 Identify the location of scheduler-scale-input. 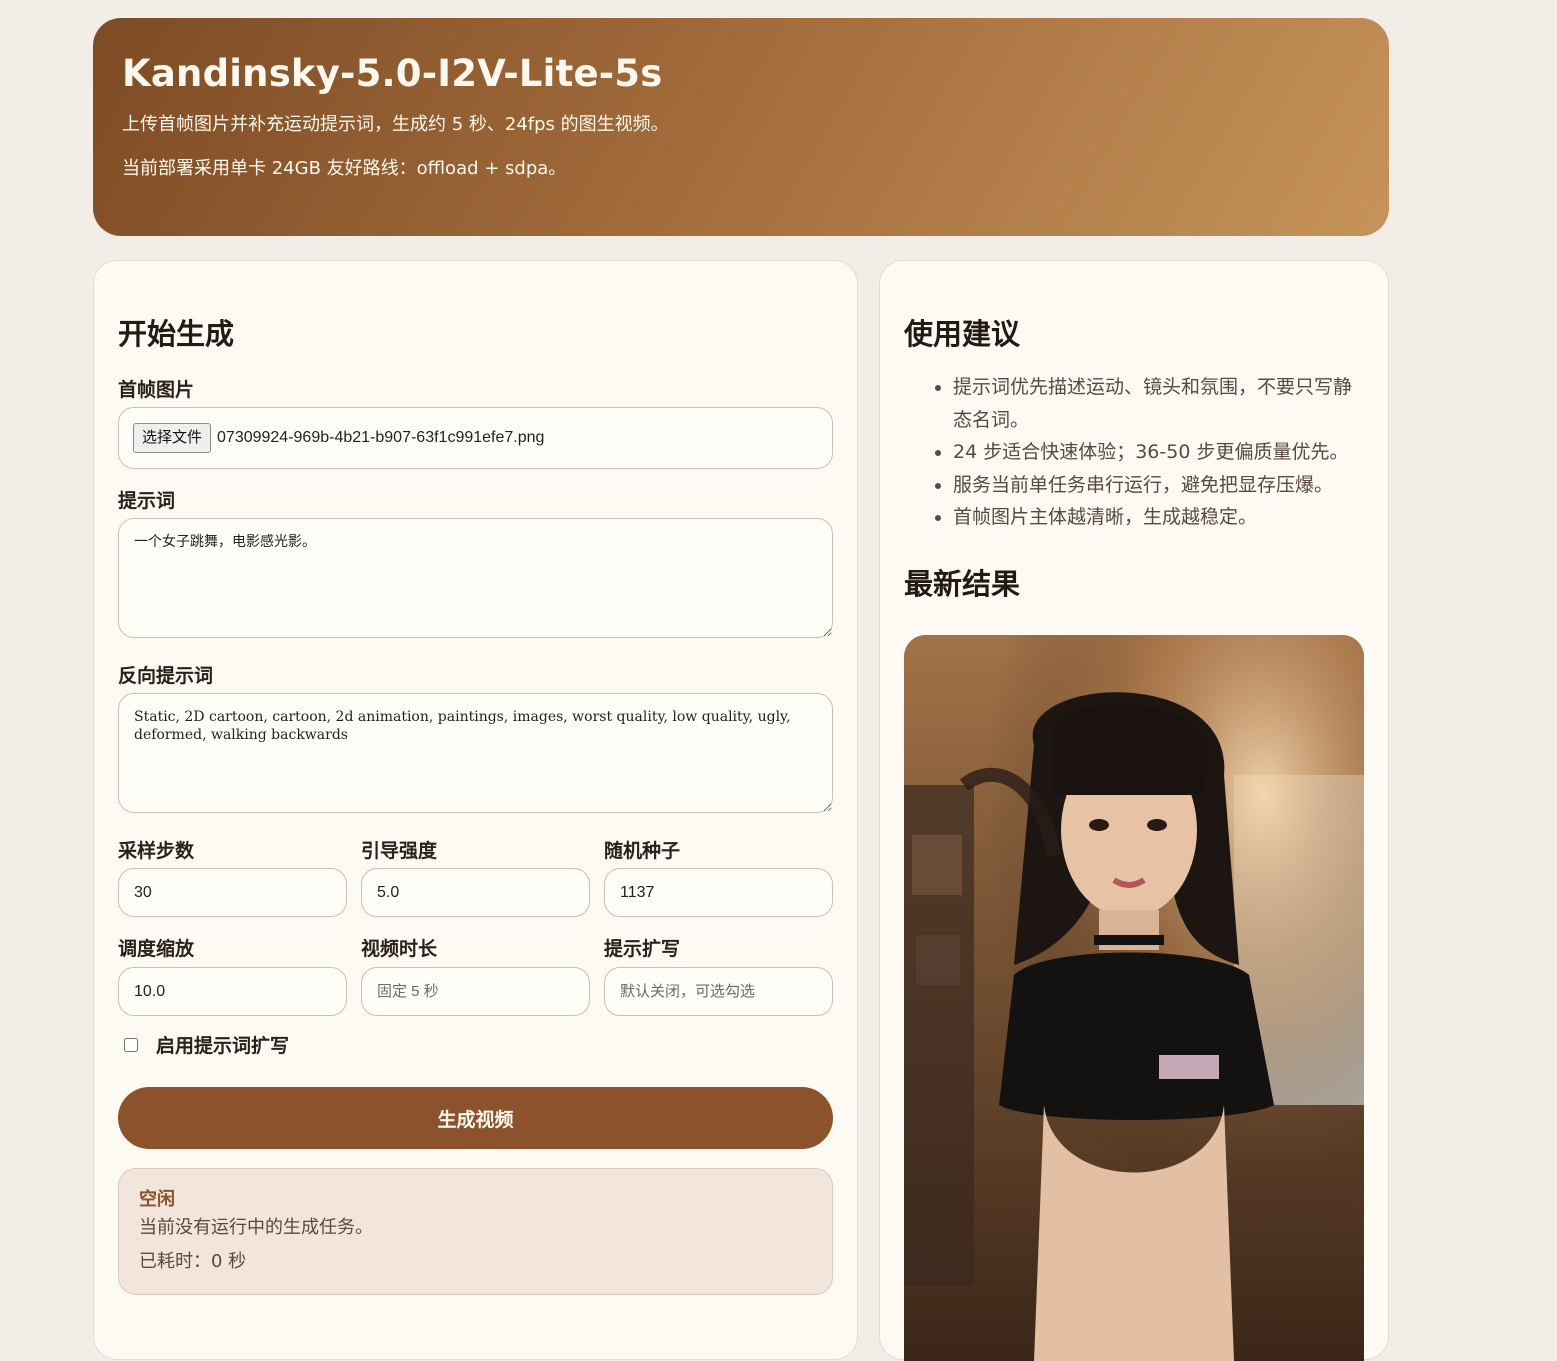
(232, 991).